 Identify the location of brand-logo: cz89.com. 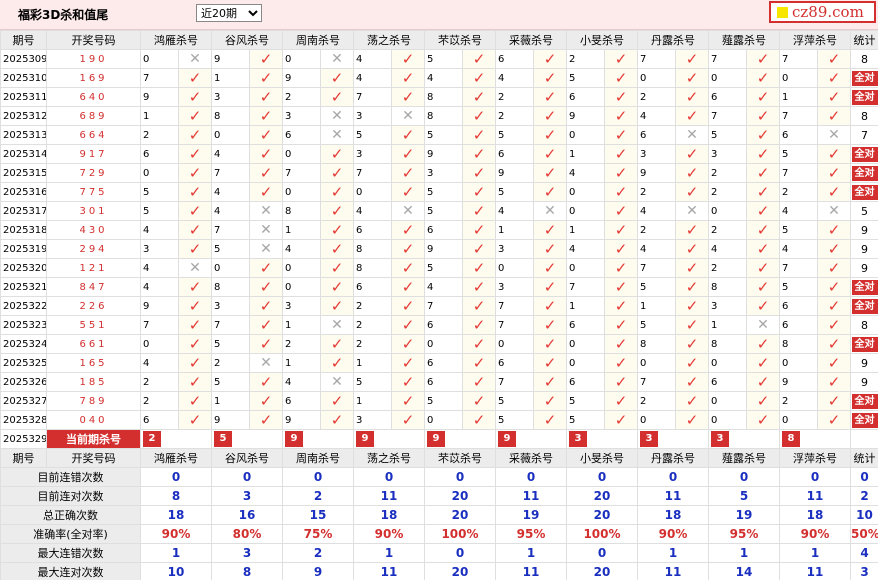
(822, 12).